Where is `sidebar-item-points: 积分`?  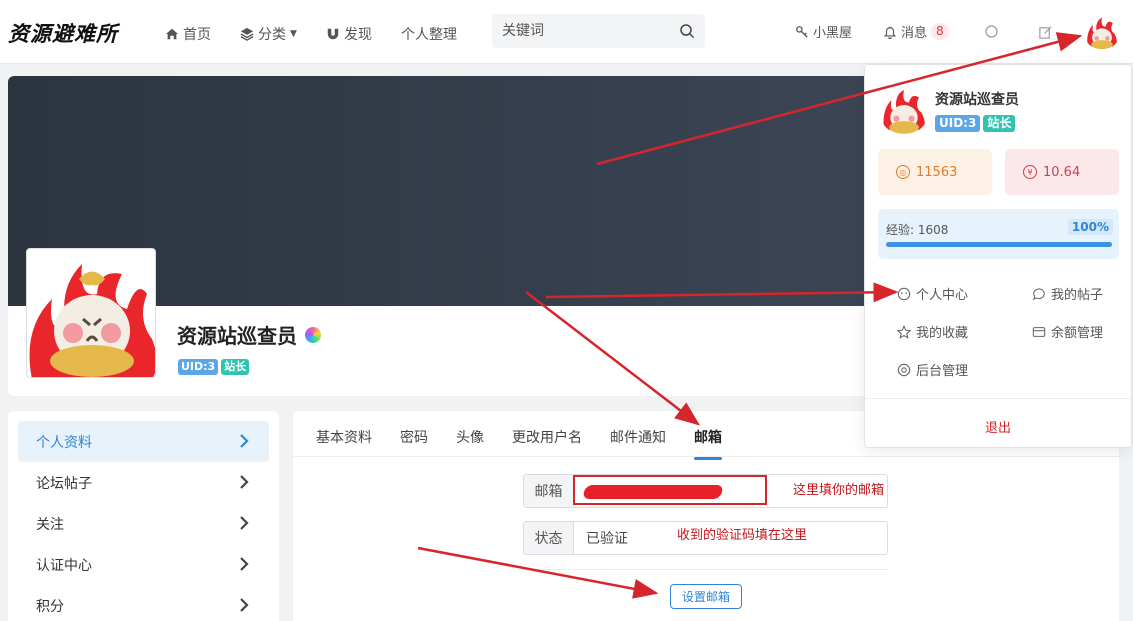
sidebar-item-points: 积分 is located at coordinates (143, 603).